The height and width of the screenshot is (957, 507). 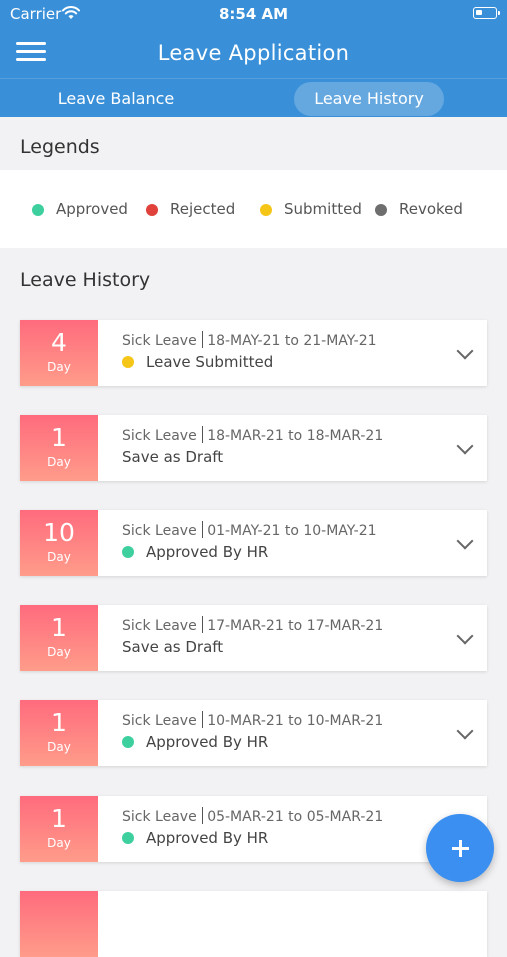 What do you see at coordinates (59, 532) in the screenshot?
I see `days-count: 10` at bounding box center [59, 532].